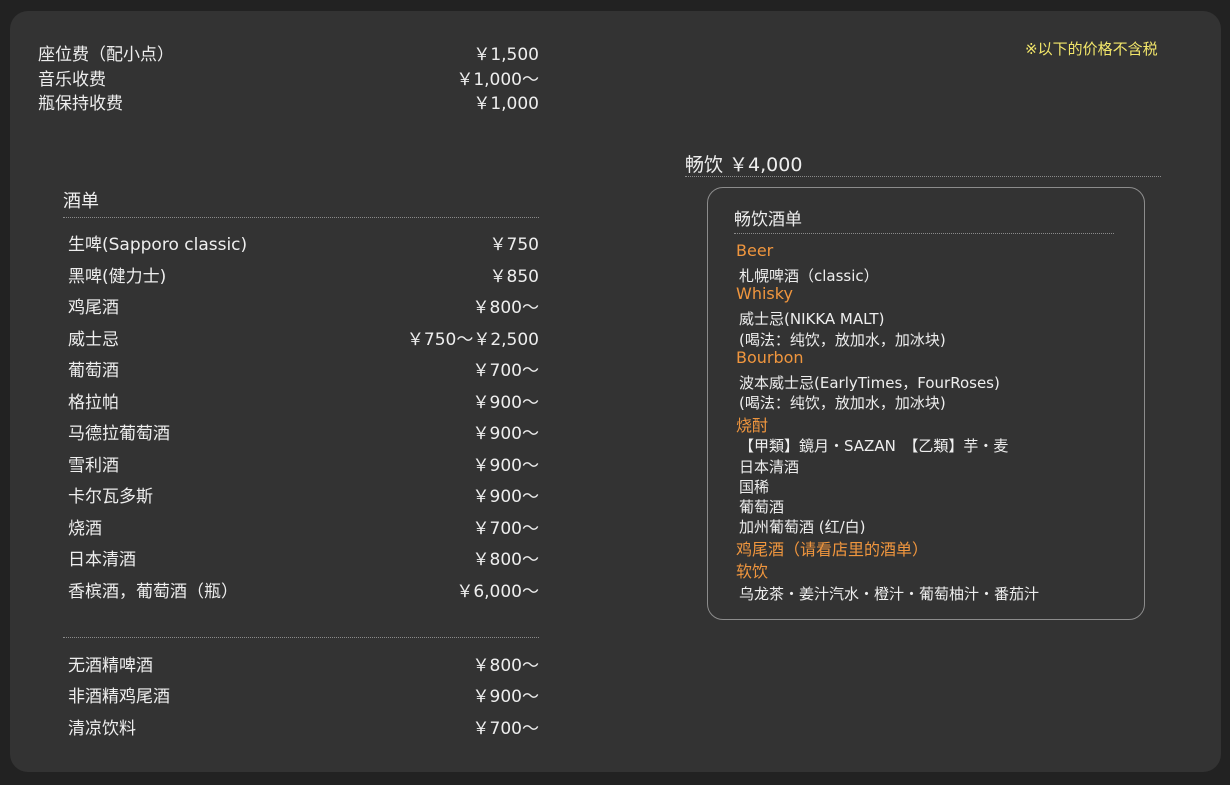  Describe the element at coordinates (769, 467) in the screenshot. I see `menu-entry: 日本清酒` at that location.